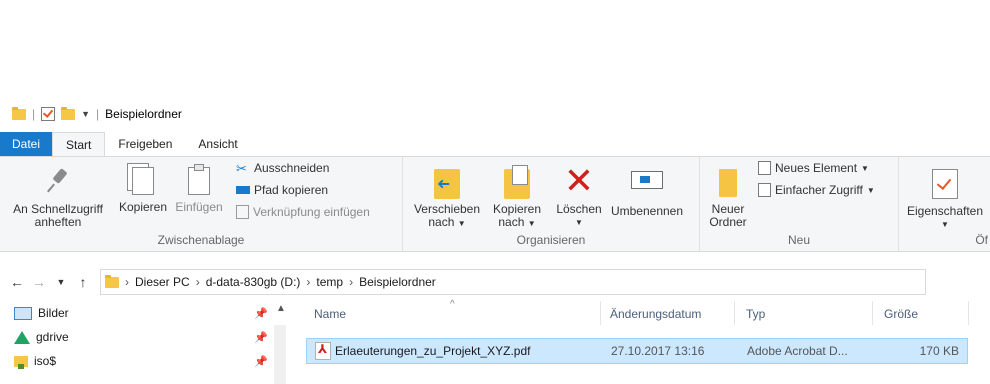  Describe the element at coordinates (945, 211) in the screenshot. I see `properties-label: Eigenschaften` at that location.